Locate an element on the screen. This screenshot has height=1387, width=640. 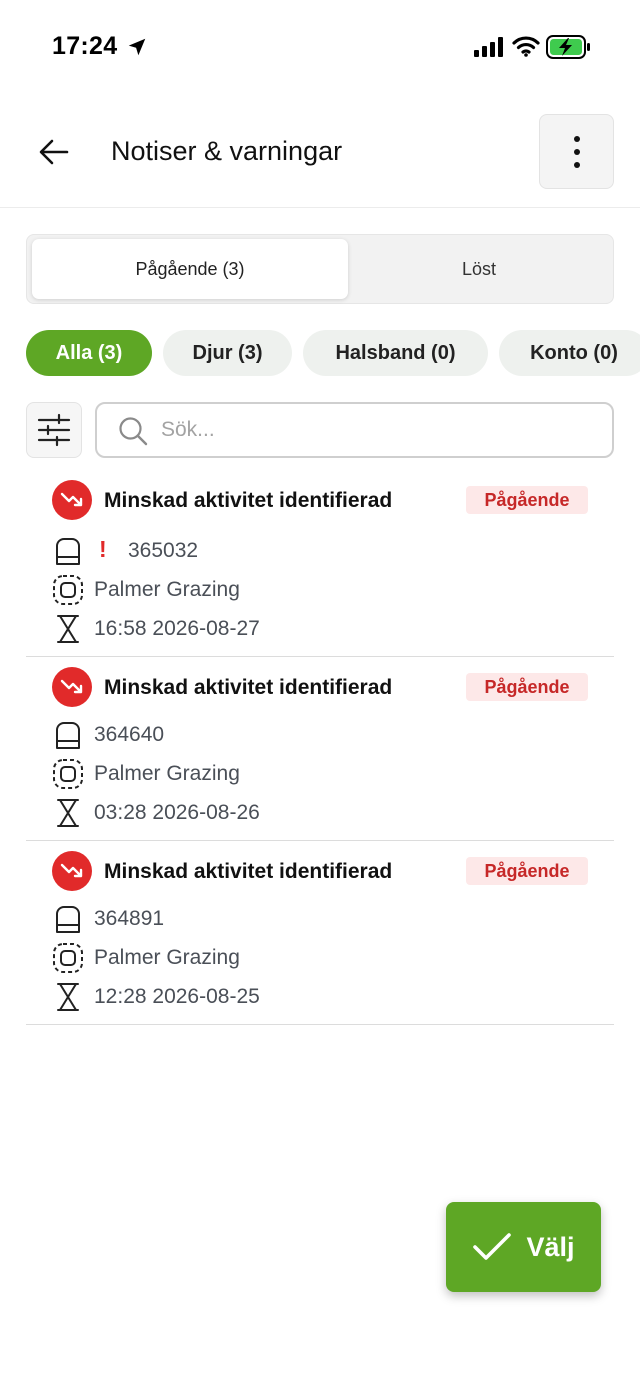
back-button is located at coordinates (54, 152).